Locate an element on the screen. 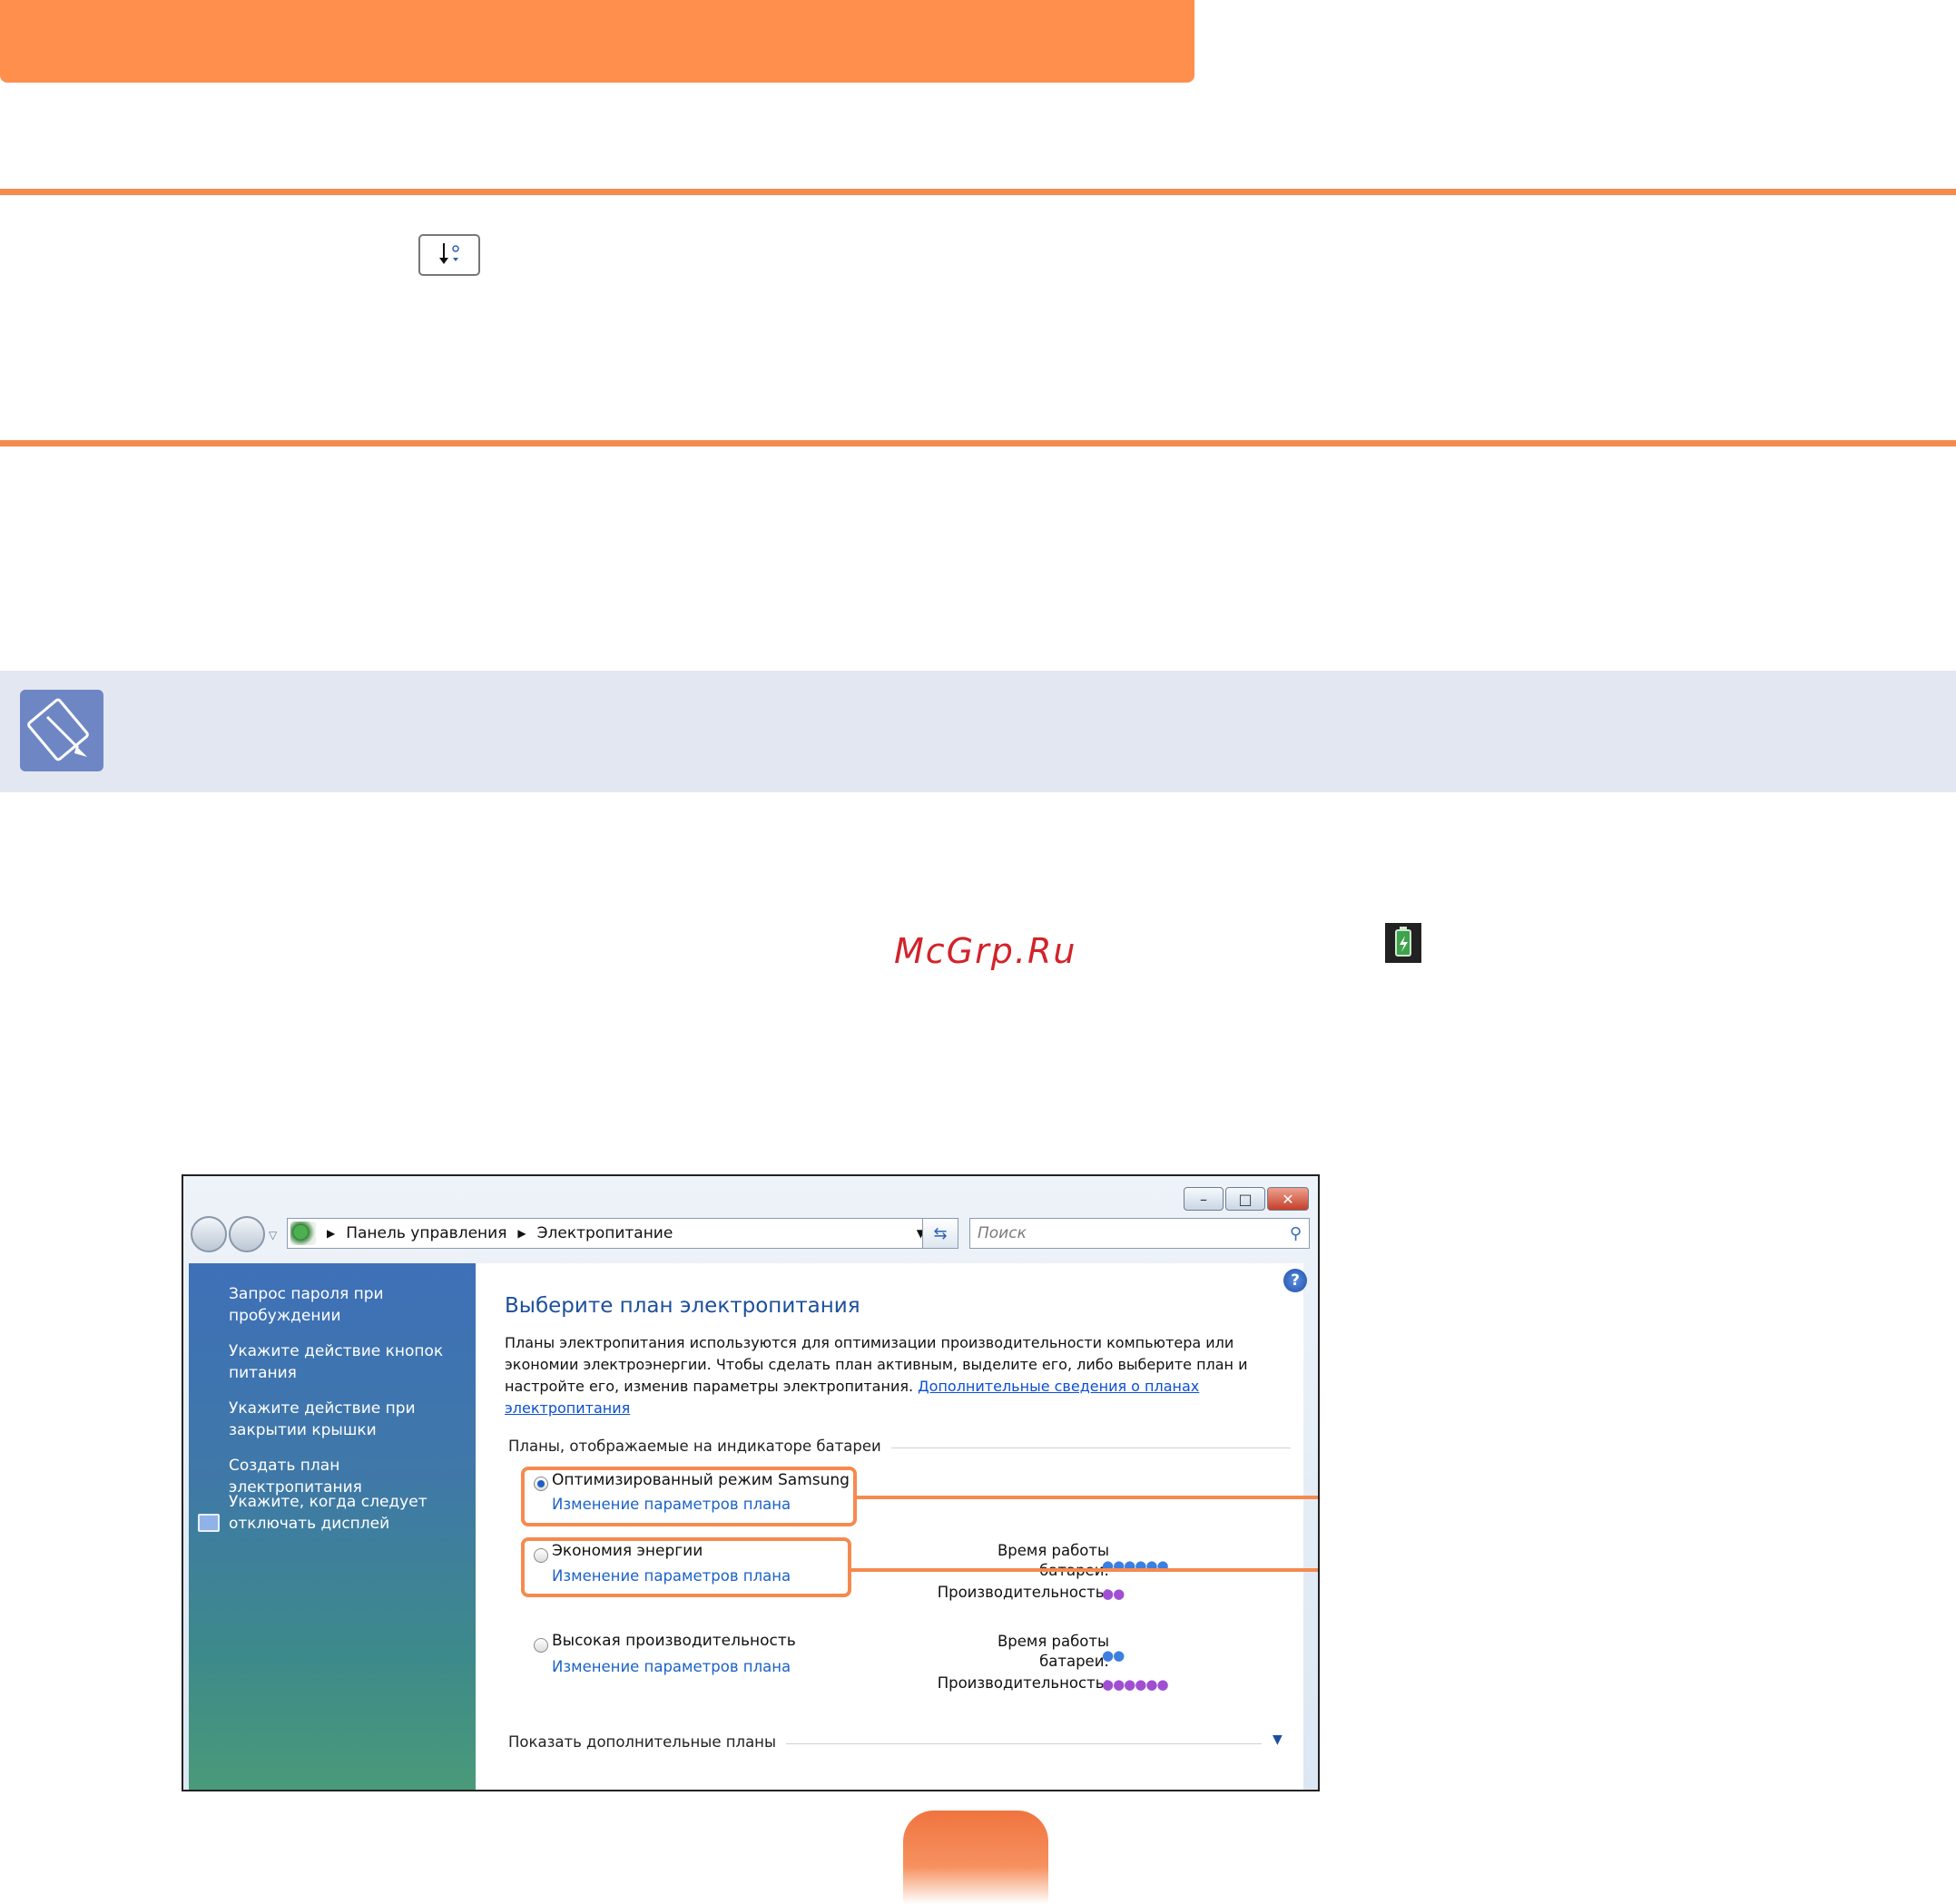 Image resolution: width=1956 pixels, height=1904 pixels. plan-radio-high-performance is located at coordinates (541, 1646).